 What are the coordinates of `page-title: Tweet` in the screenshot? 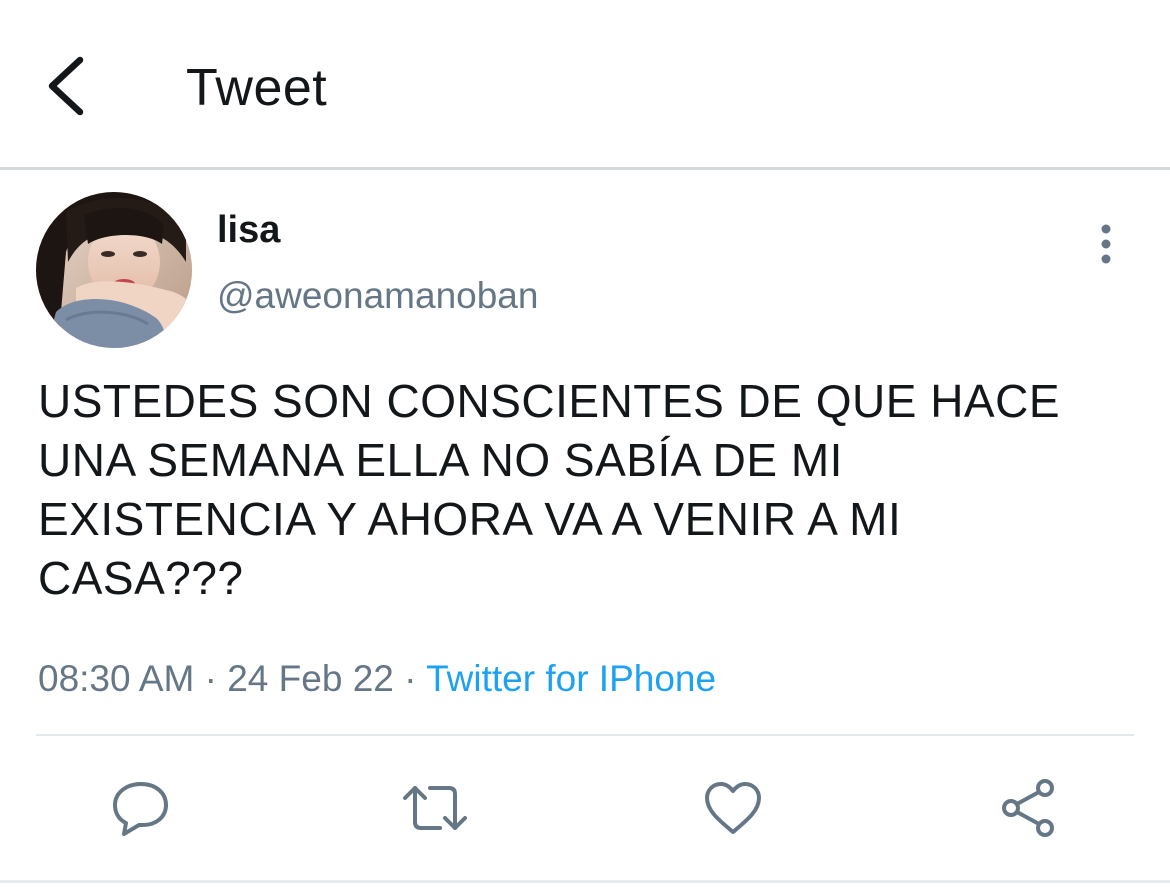 It's located at (257, 88).